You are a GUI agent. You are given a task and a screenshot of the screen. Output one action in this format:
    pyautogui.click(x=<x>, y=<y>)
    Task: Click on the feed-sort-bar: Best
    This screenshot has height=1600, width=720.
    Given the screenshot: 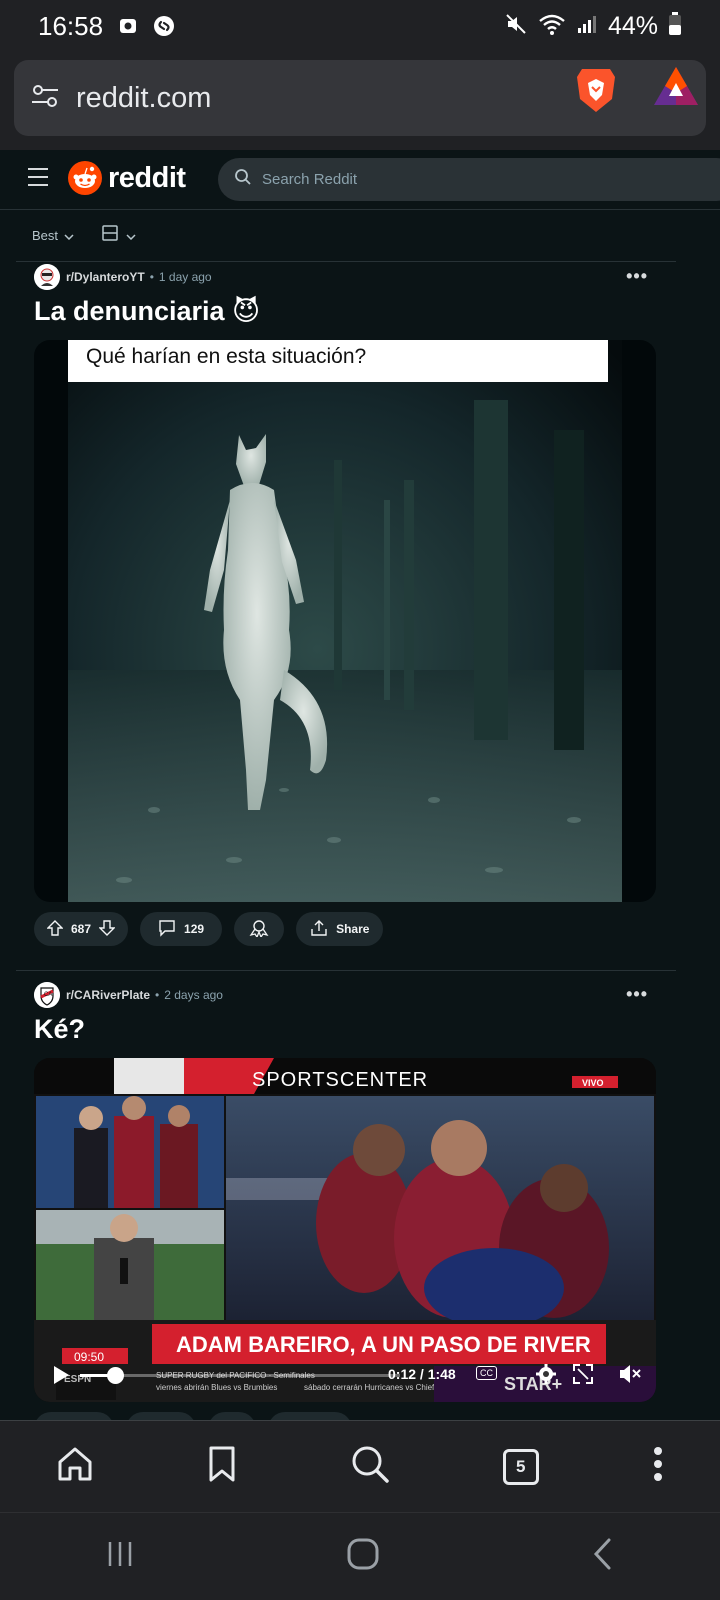 What is the action you would take?
    pyautogui.click(x=346, y=236)
    